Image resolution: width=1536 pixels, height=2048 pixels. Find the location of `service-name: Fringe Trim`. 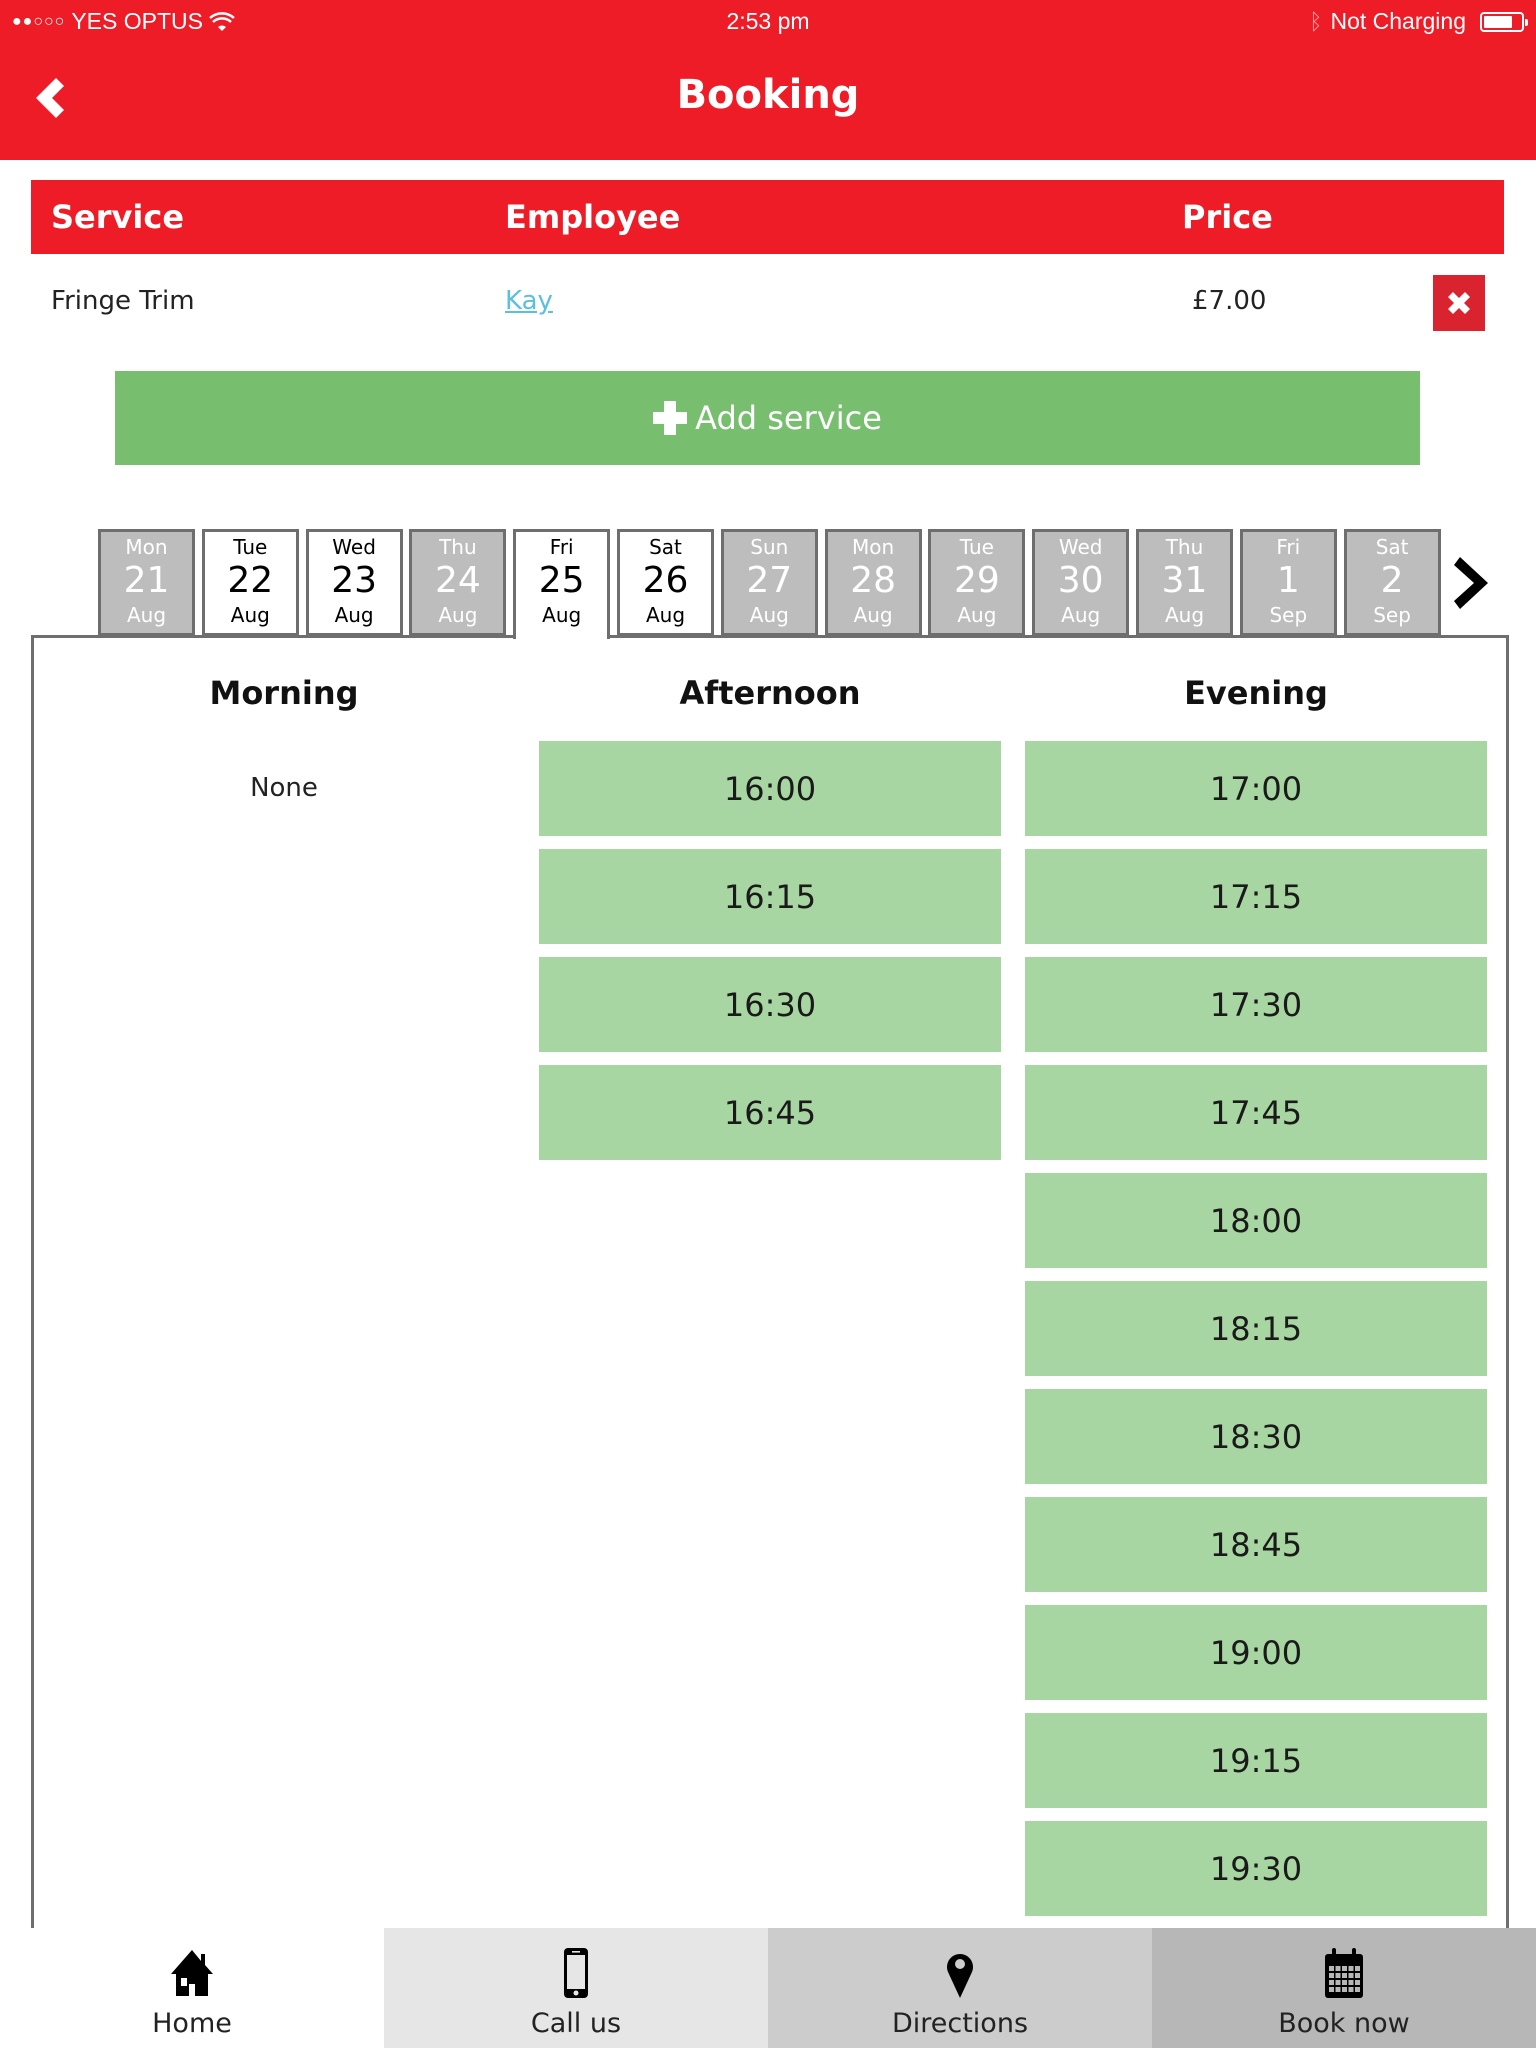

service-name: Fringe Trim is located at coordinates (123, 301).